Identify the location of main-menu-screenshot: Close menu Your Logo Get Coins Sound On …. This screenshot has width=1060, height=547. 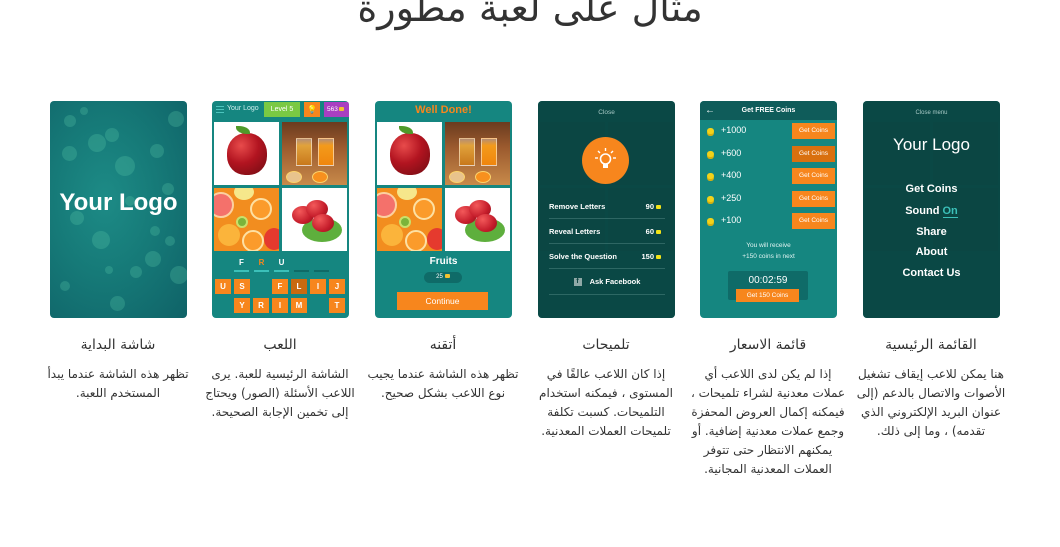
(931, 209).